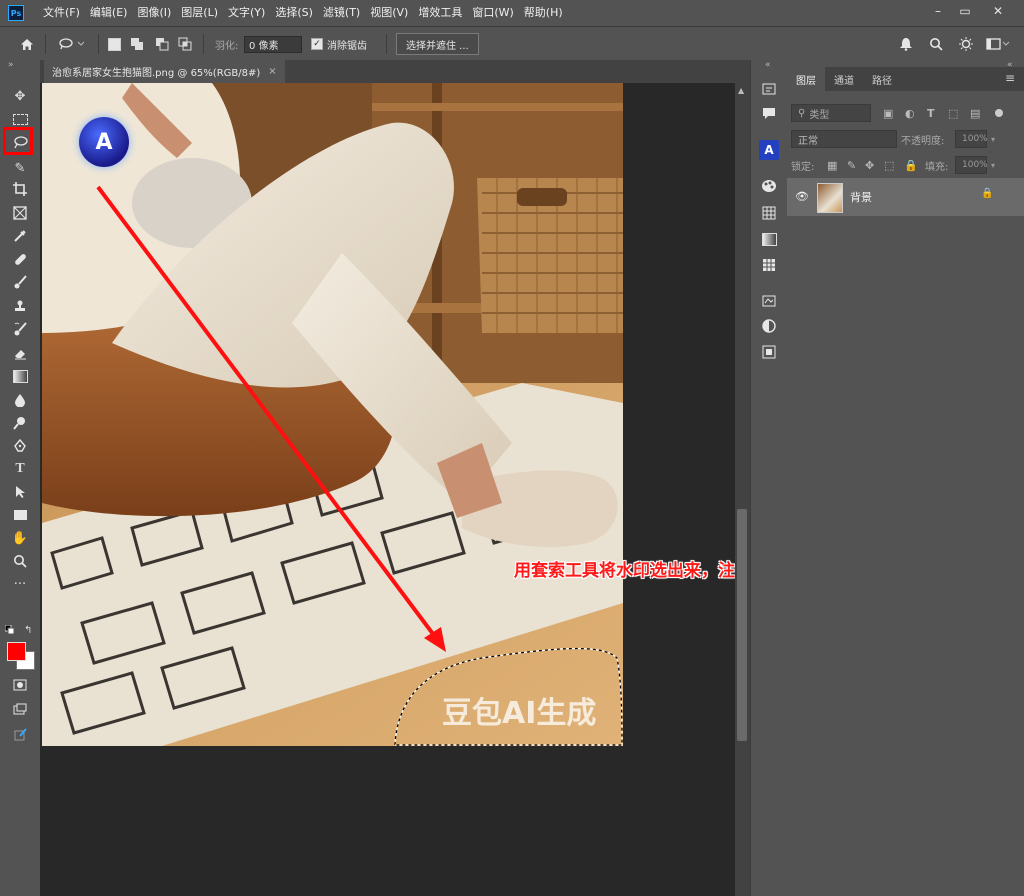  What do you see at coordinates (971, 139) in the screenshot?
I see `opacity-input: 100%` at bounding box center [971, 139].